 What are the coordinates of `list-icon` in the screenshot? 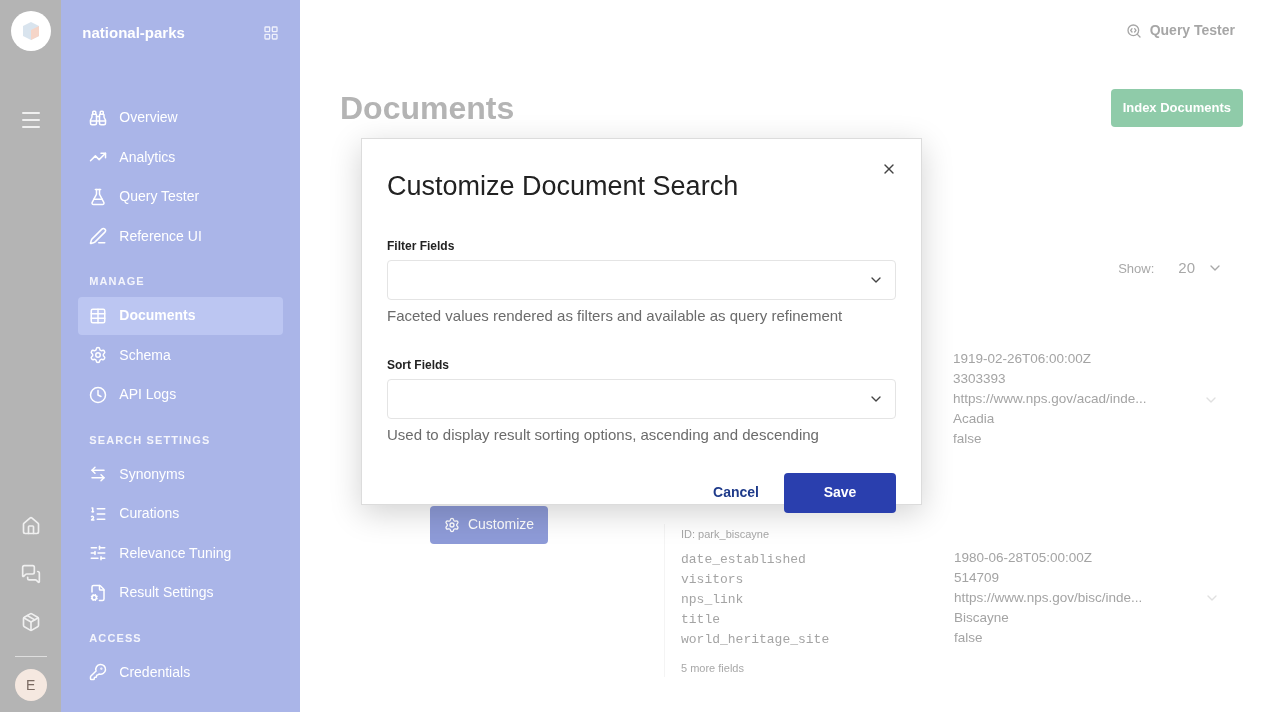 It's located at (98, 513).